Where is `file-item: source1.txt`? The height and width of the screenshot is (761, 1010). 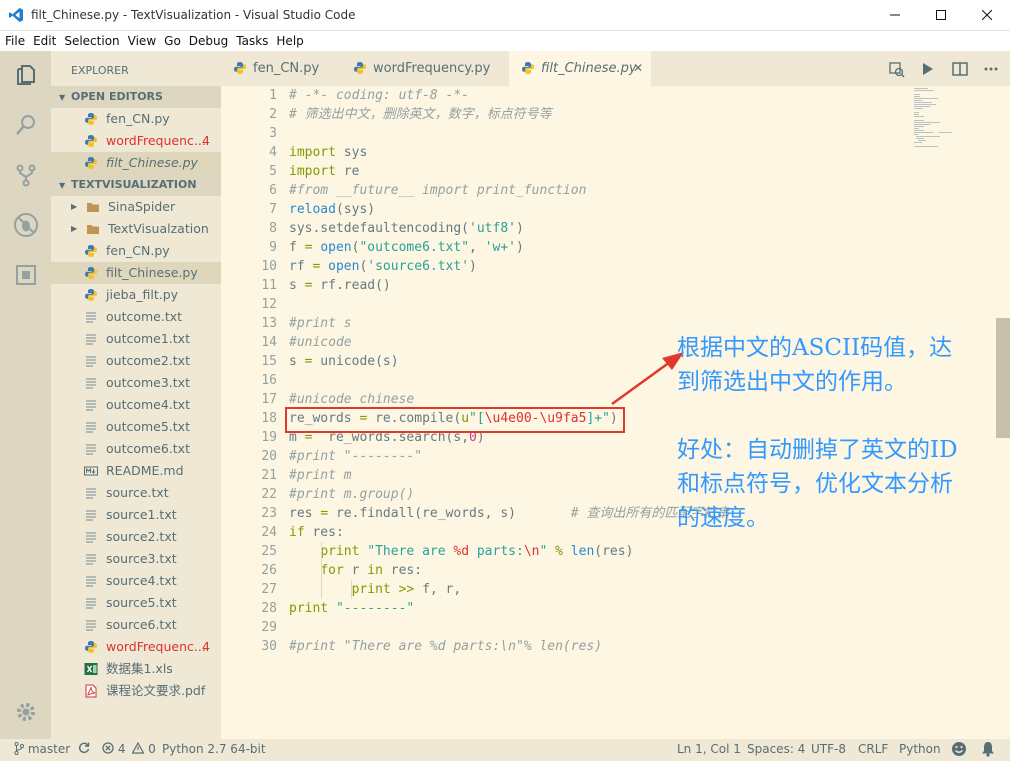 file-item: source1.txt is located at coordinates (136, 515).